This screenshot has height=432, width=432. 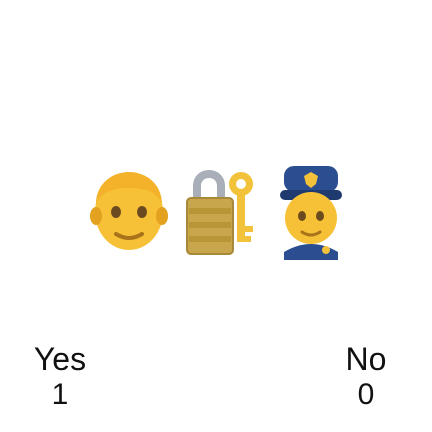 I want to click on police-officer-icon, so click(x=311, y=210).